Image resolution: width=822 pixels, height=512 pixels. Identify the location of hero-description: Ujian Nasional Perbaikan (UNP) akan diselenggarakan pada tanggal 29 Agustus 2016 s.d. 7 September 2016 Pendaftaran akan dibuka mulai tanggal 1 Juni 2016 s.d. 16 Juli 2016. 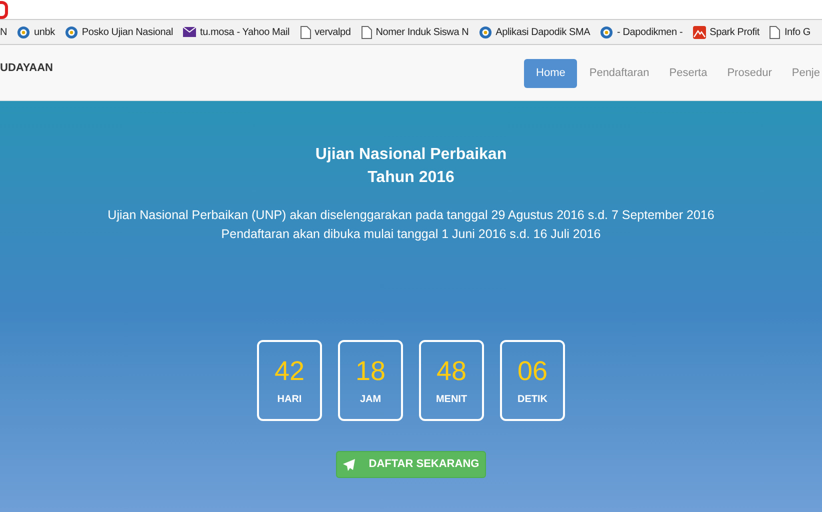
(411, 225).